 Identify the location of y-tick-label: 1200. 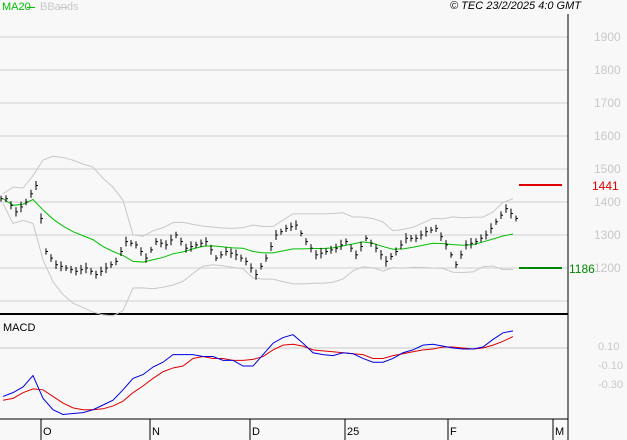
(607, 268).